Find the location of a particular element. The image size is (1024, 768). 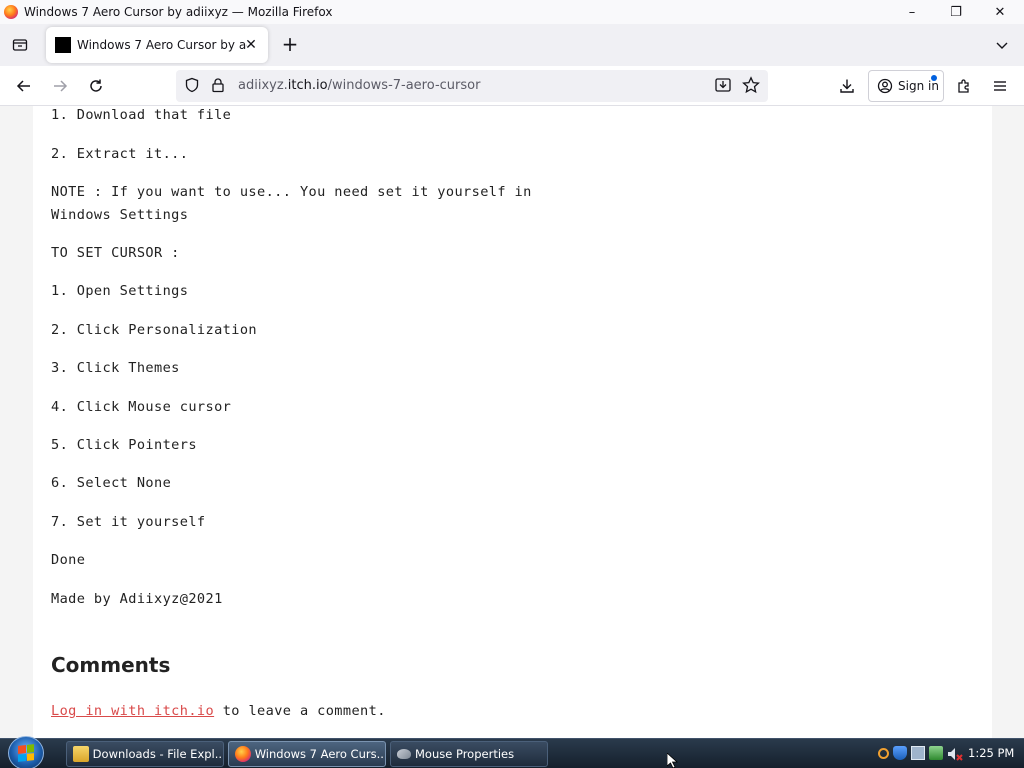

login-link: Log in with itch.io is located at coordinates (132, 711).